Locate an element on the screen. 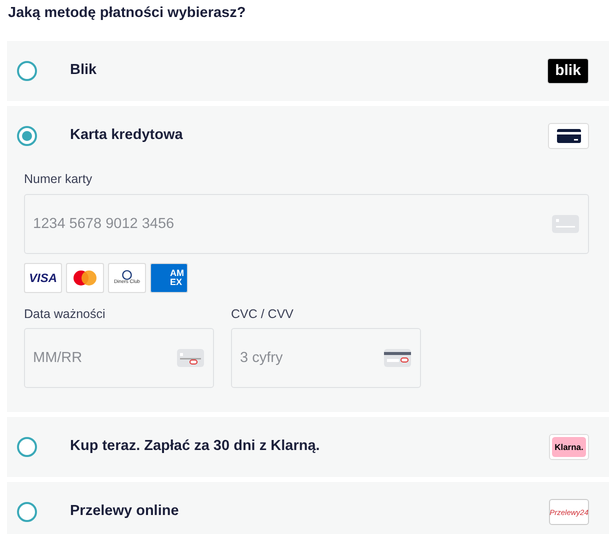  option-label: Przelewy online is located at coordinates (309, 512).